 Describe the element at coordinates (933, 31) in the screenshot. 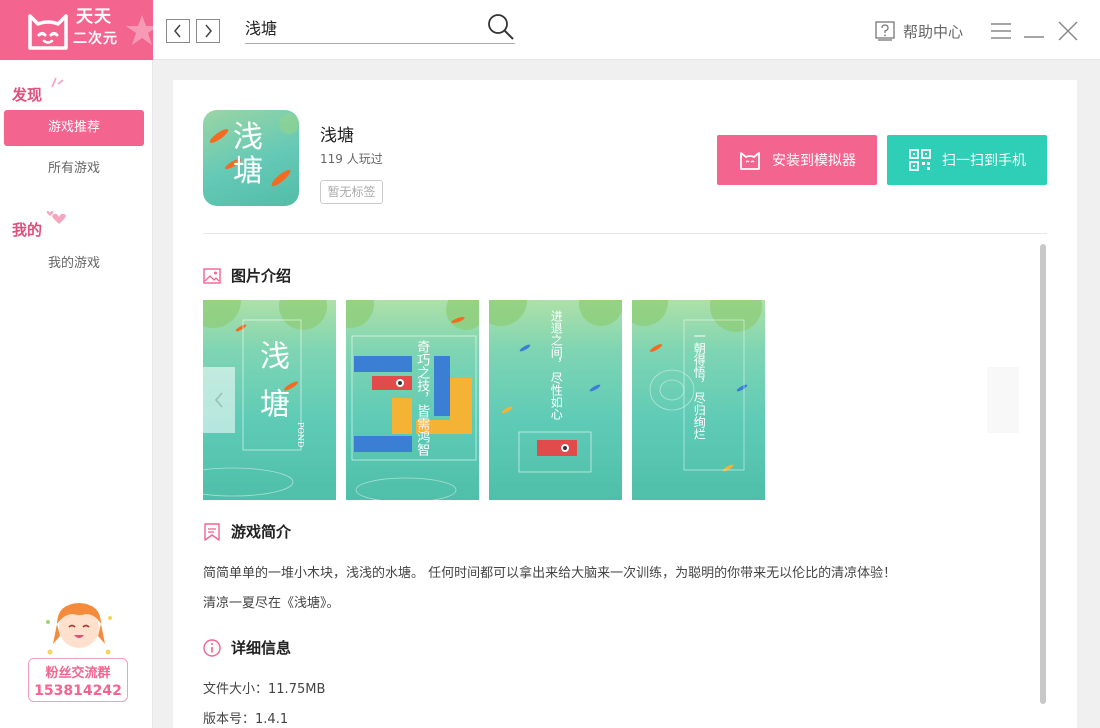

I see `help-center-label: 帮助中心` at that location.